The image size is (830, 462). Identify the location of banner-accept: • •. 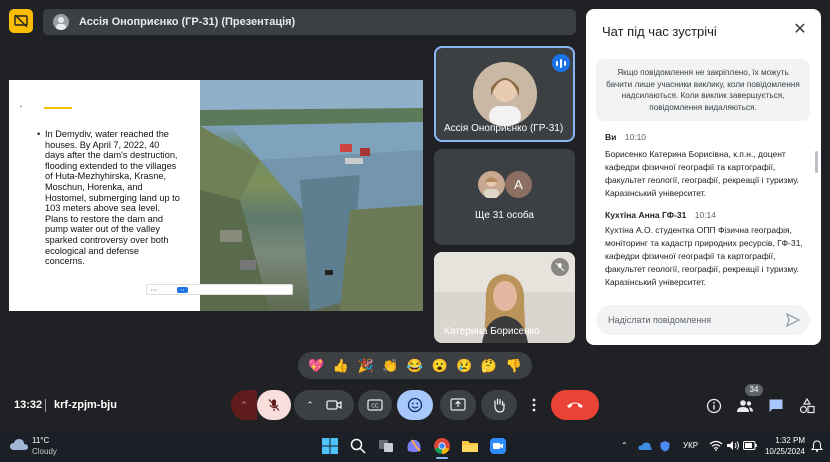
(182, 289).